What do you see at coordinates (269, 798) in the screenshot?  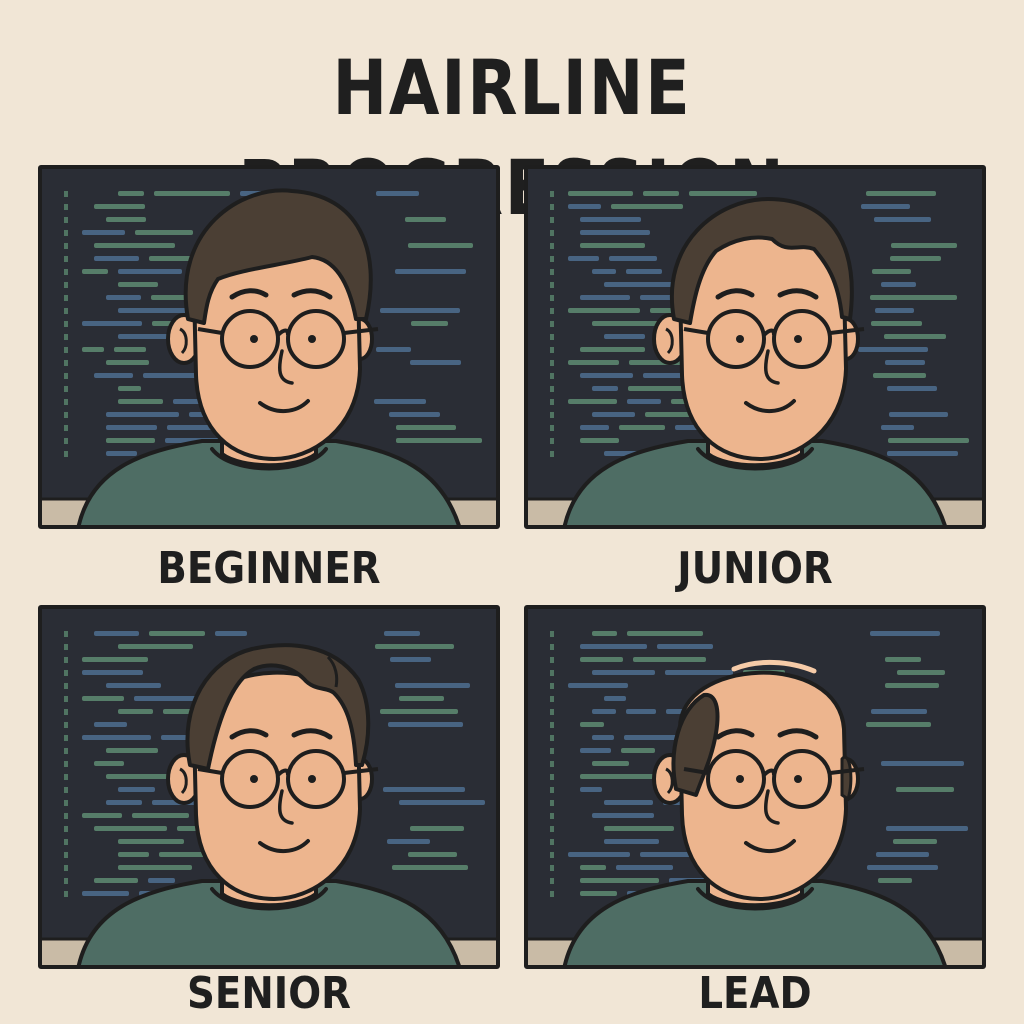 I see `senior-portrait` at bounding box center [269, 798].